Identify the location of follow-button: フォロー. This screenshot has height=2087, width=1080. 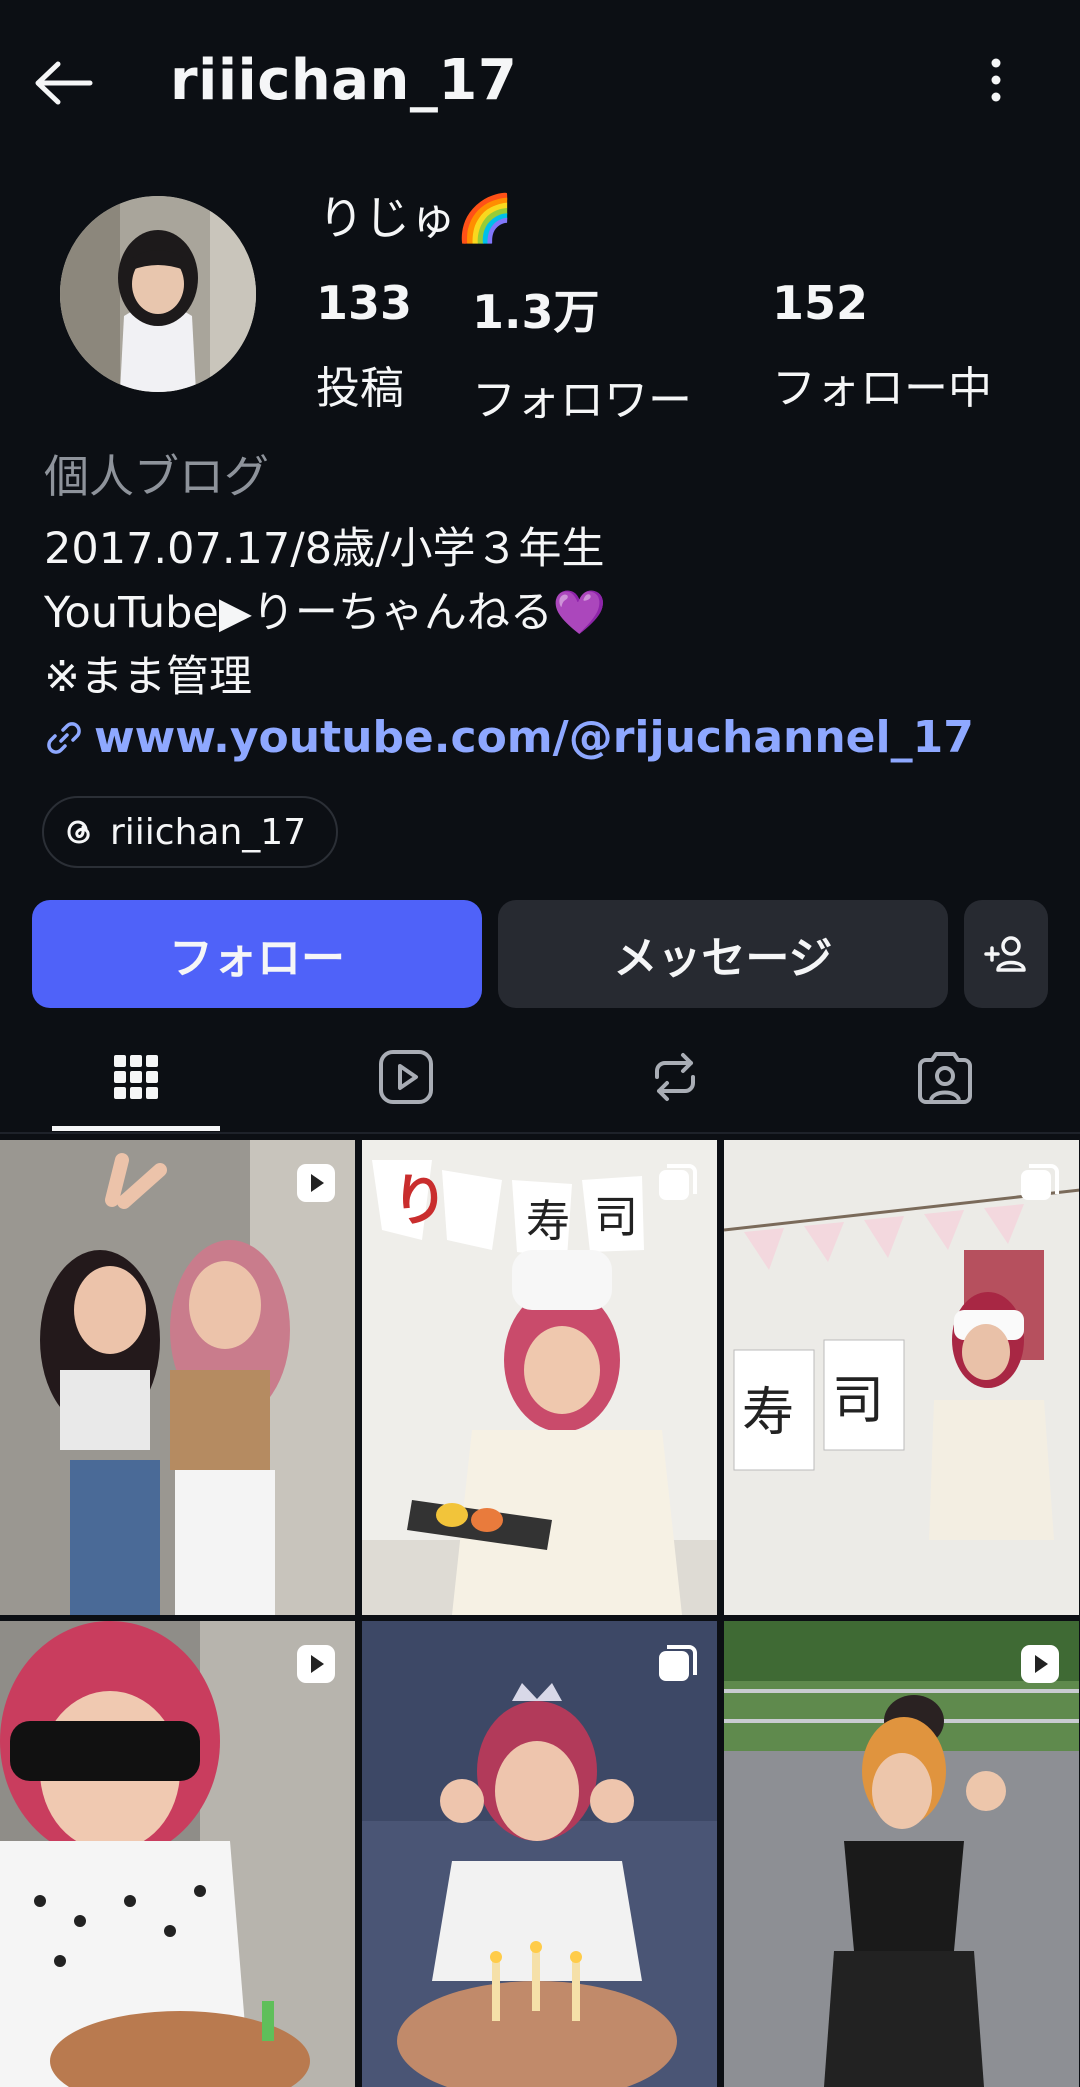
(257, 954).